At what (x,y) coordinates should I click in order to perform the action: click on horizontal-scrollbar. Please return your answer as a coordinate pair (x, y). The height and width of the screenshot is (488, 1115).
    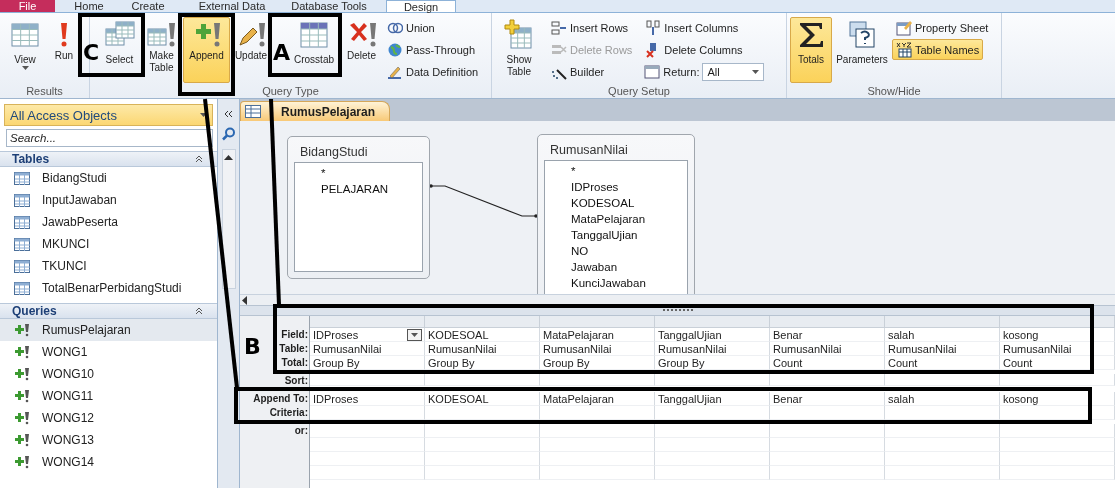
    Looking at the image, I should click on (677, 299).